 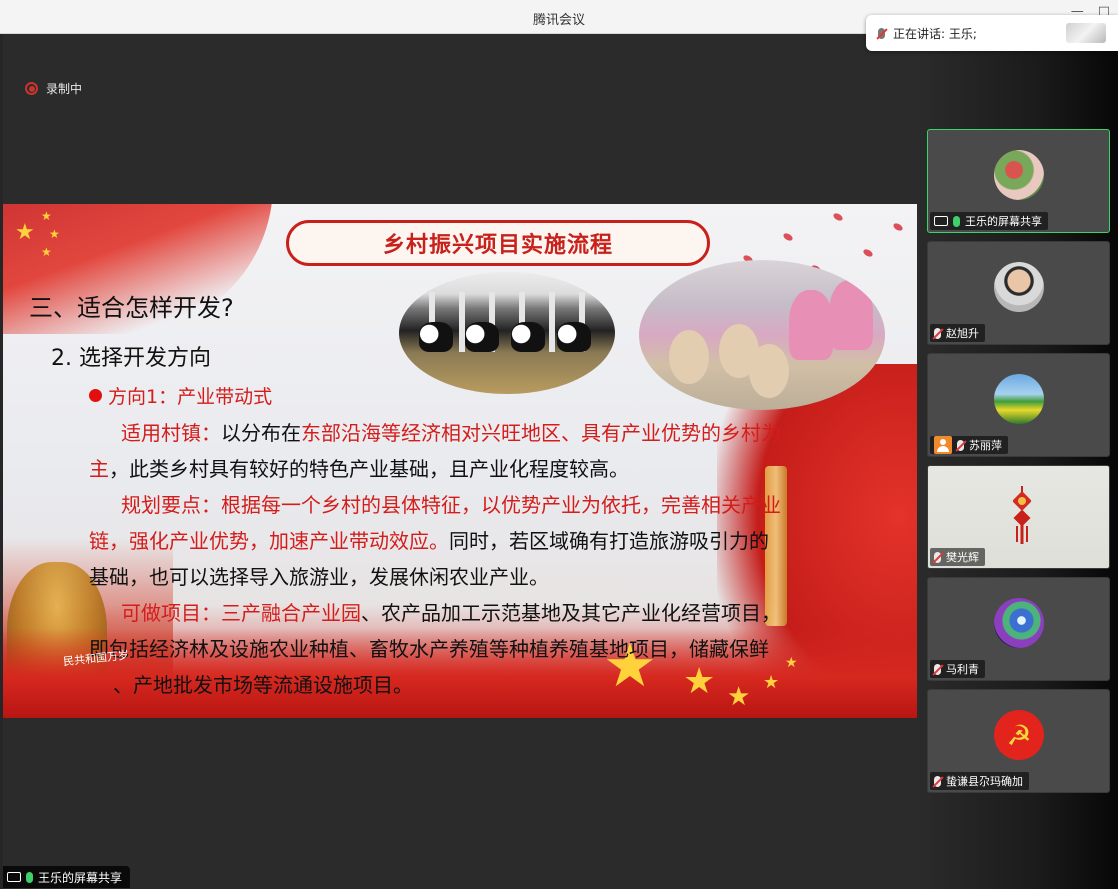 I want to click on dairy-cows-photo, so click(x=507, y=333).